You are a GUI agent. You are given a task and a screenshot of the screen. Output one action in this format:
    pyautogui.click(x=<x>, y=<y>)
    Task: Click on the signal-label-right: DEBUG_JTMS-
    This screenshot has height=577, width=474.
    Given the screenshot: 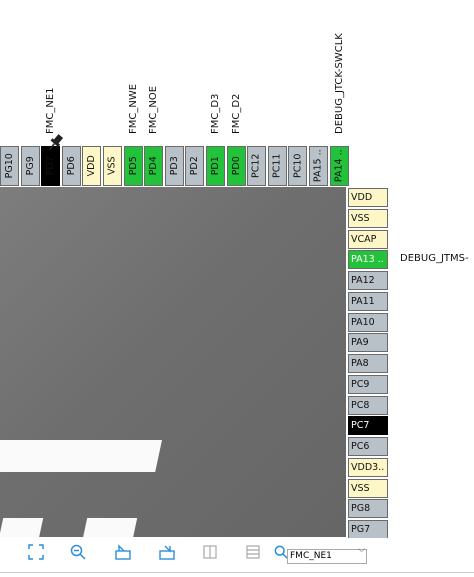 What is the action you would take?
    pyautogui.click(x=434, y=259)
    